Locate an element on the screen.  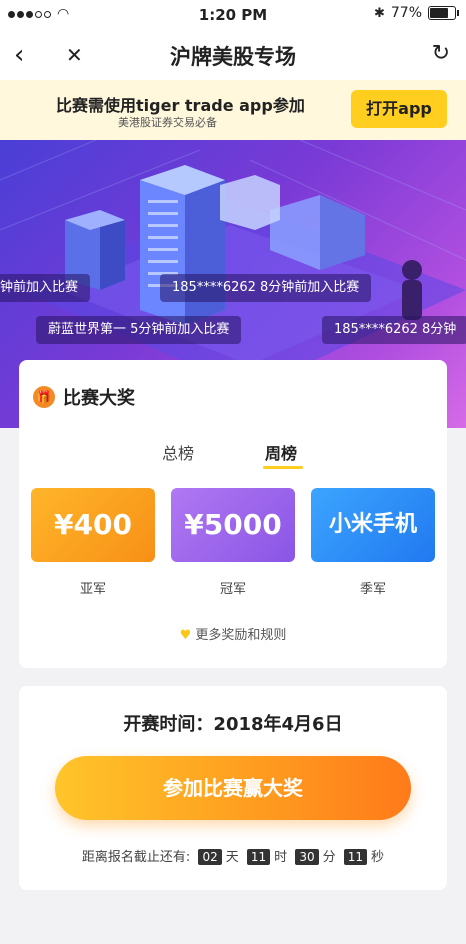
marquee-item: 钟前加入比赛 is located at coordinates (45, 288).